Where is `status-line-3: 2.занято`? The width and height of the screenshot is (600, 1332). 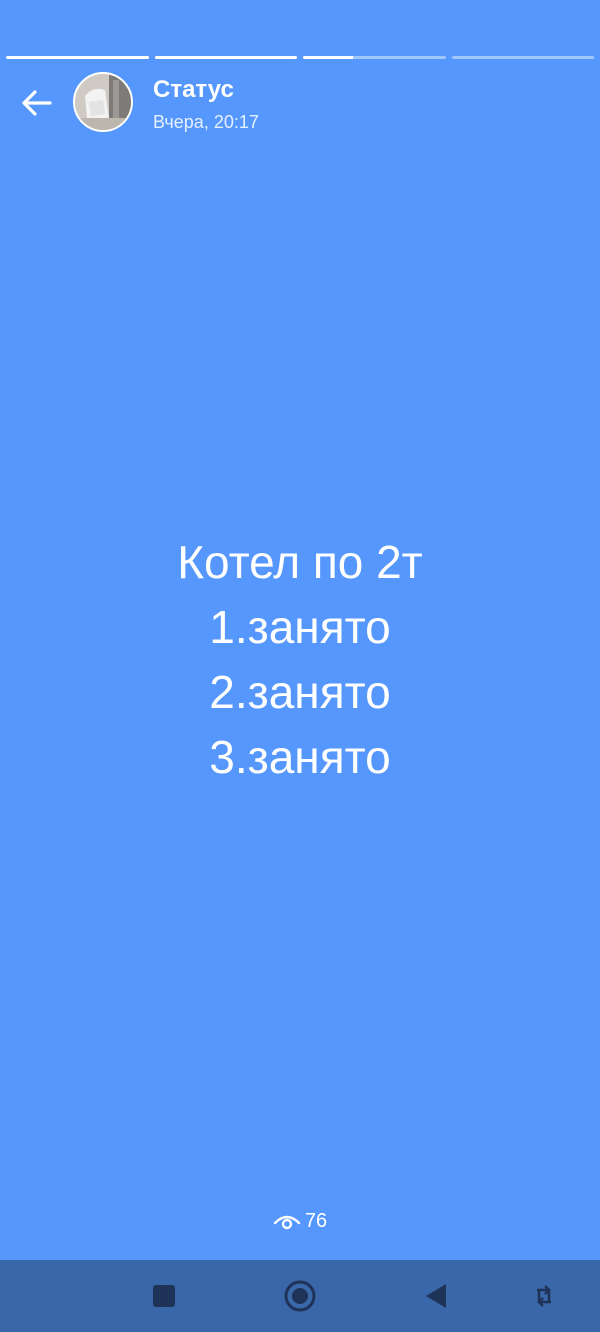
status-line-3: 2.занято is located at coordinates (300, 692).